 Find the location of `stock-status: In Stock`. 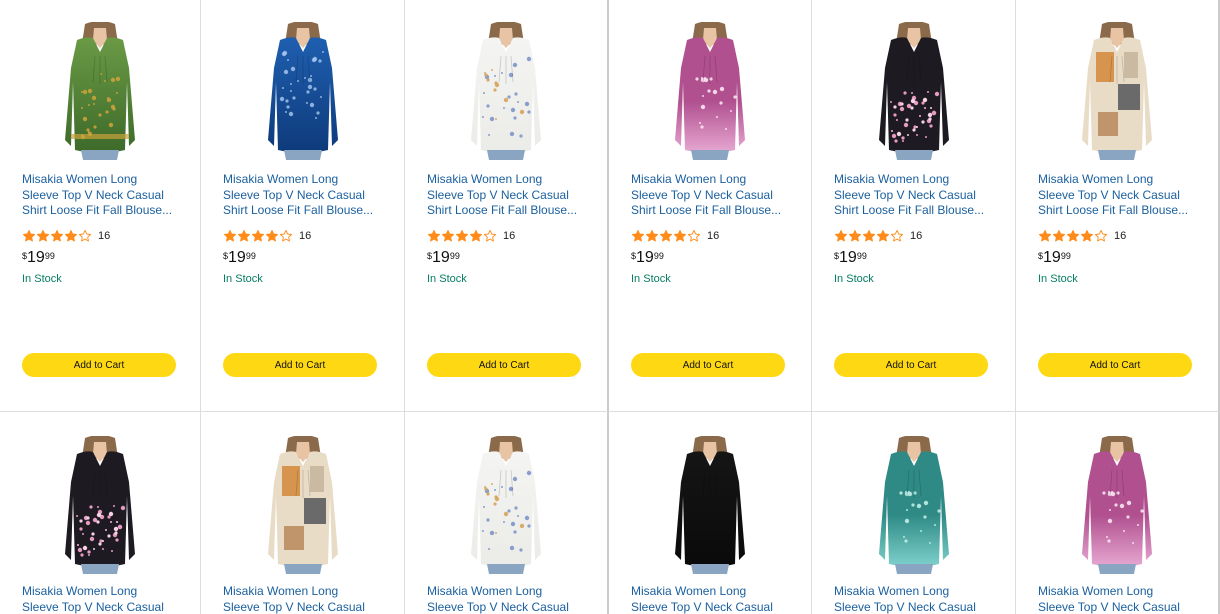

stock-status: In Stock is located at coordinates (854, 279).